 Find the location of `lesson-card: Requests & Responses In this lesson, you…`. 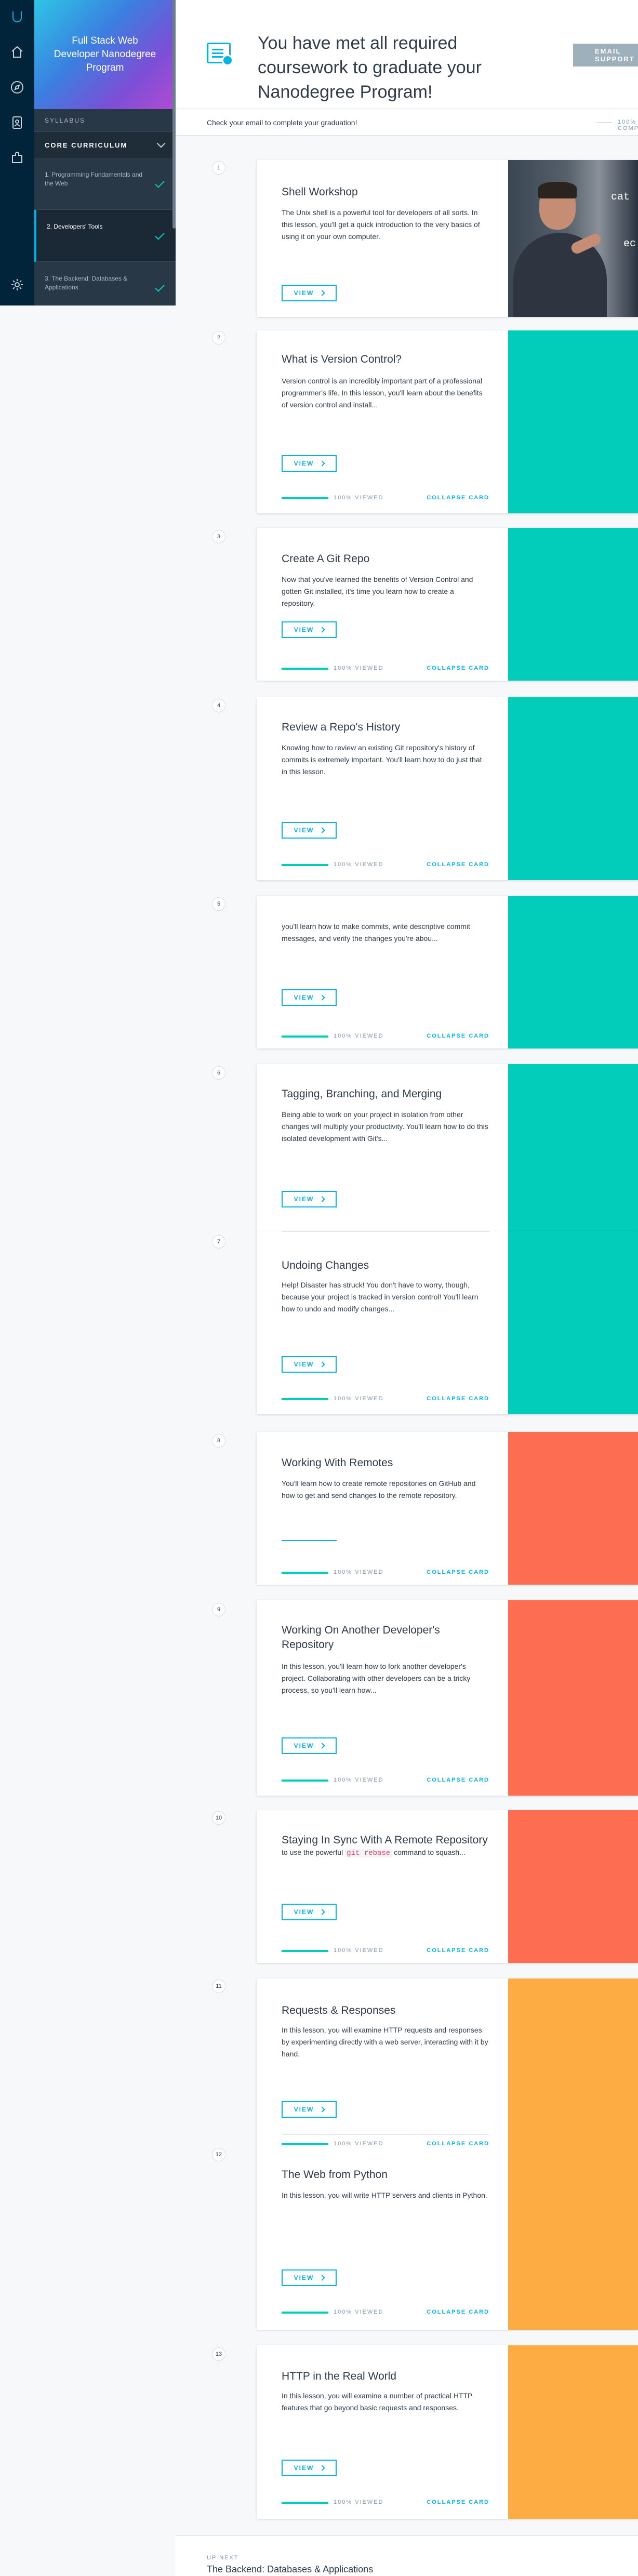

lesson-card: Requests & Responses In this lesson, you… is located at coordinates (447, 2154).